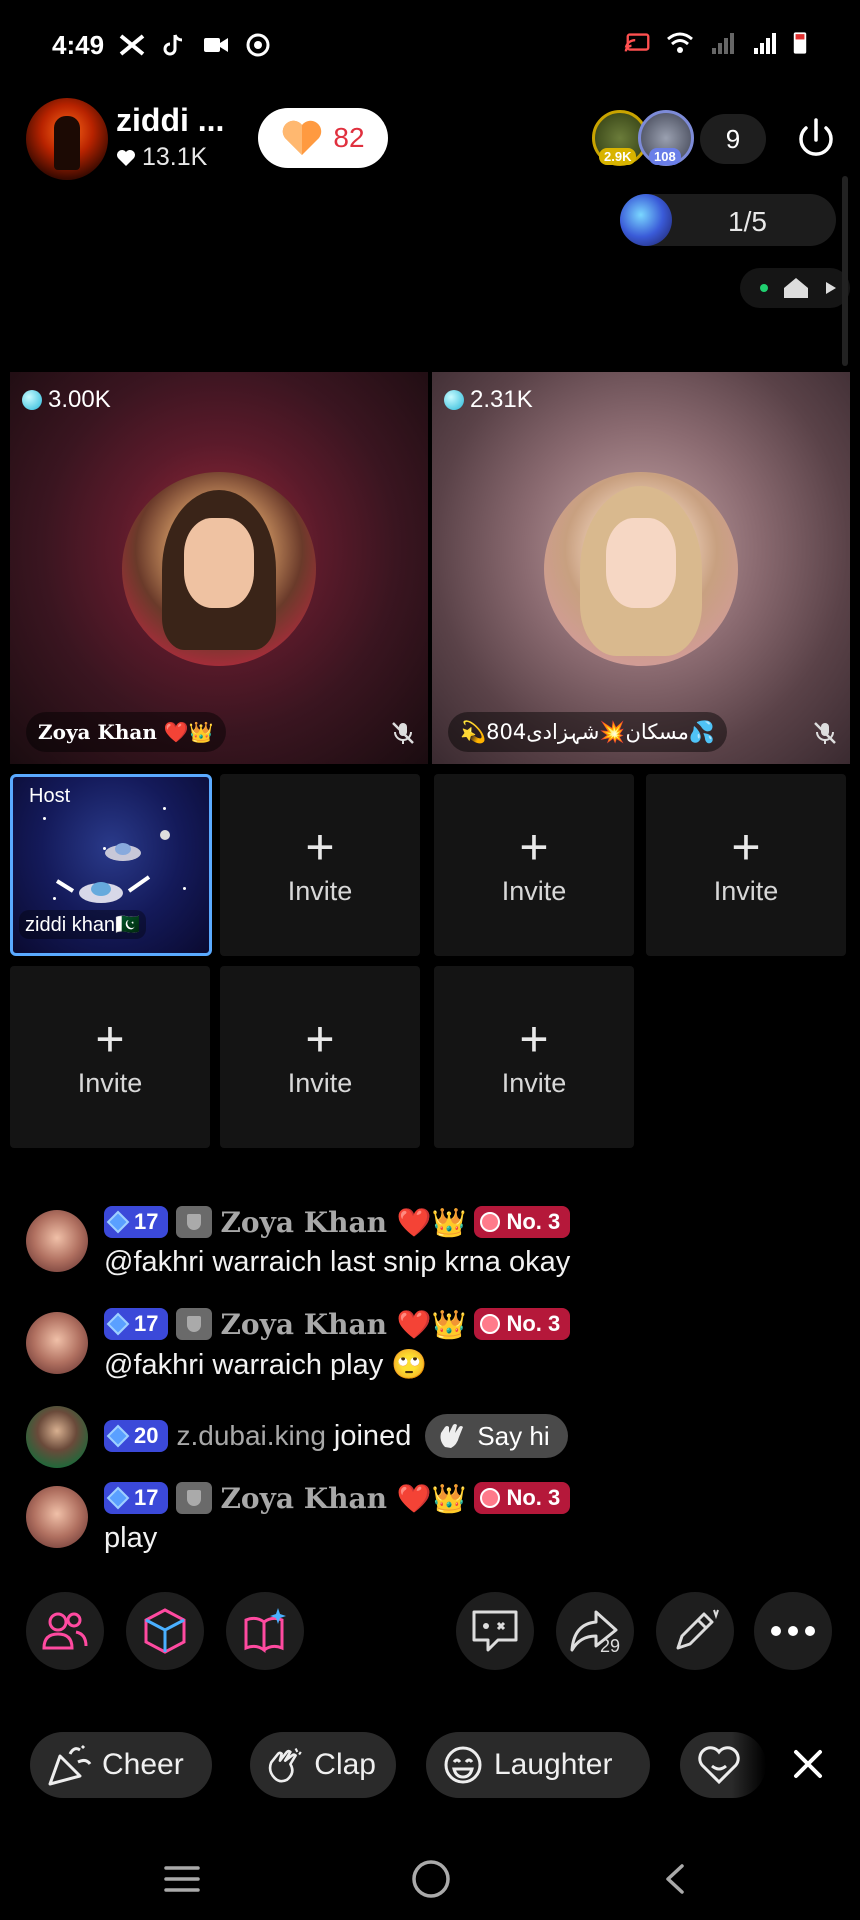 The height and width of the screenshot is (1920, 860). What do you see at coordinates (67, 139) in the screenshot?
I see `host-avatar` at bounding box center [67, 139].